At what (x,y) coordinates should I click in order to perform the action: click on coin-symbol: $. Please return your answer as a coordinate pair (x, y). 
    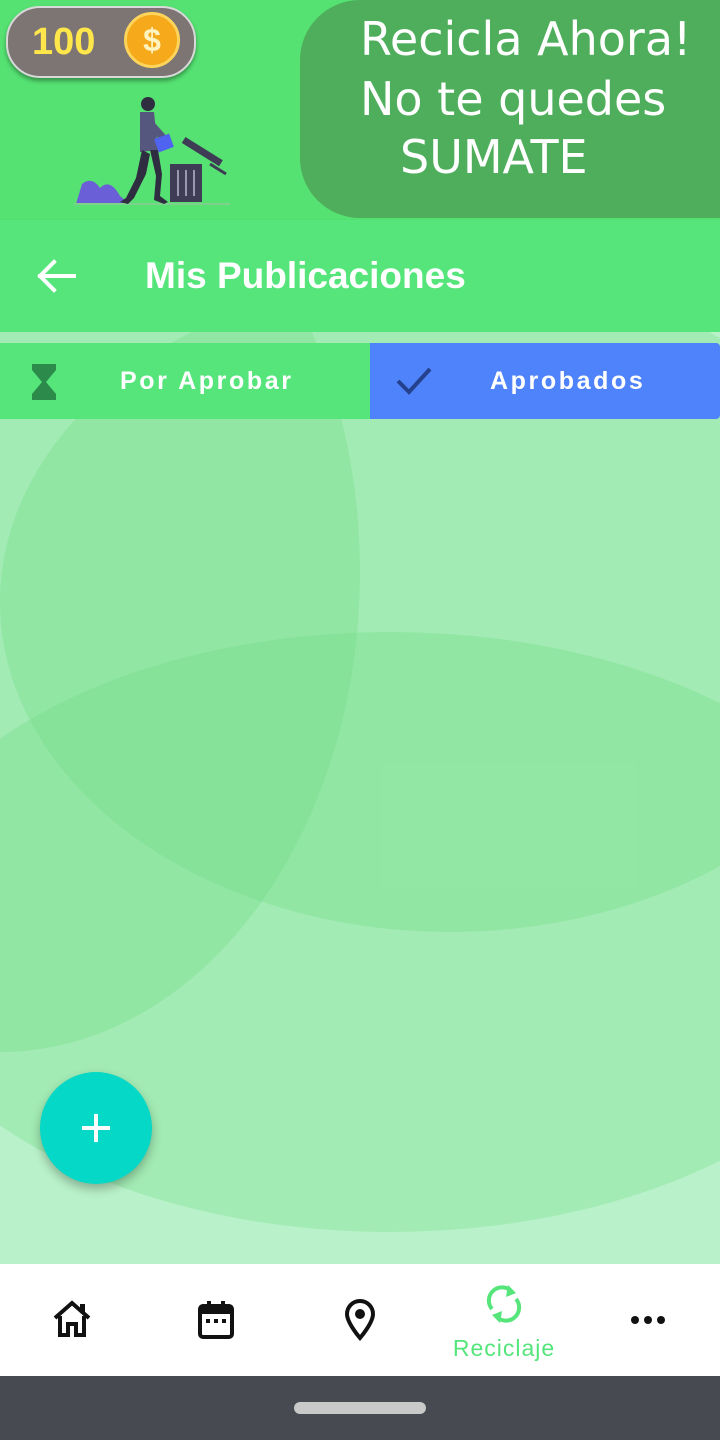
    Looking at the image, I should click on (152, 40).